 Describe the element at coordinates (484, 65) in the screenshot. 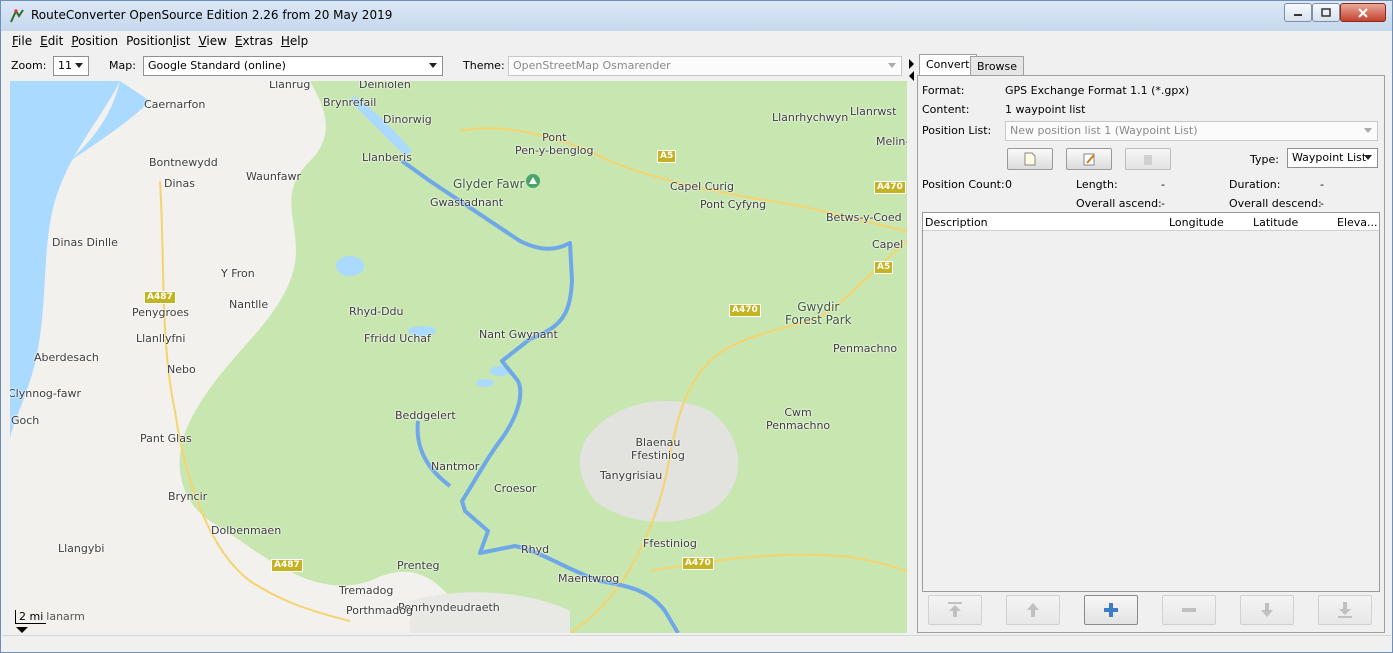

I see `theme-label: Theme:` at that location.